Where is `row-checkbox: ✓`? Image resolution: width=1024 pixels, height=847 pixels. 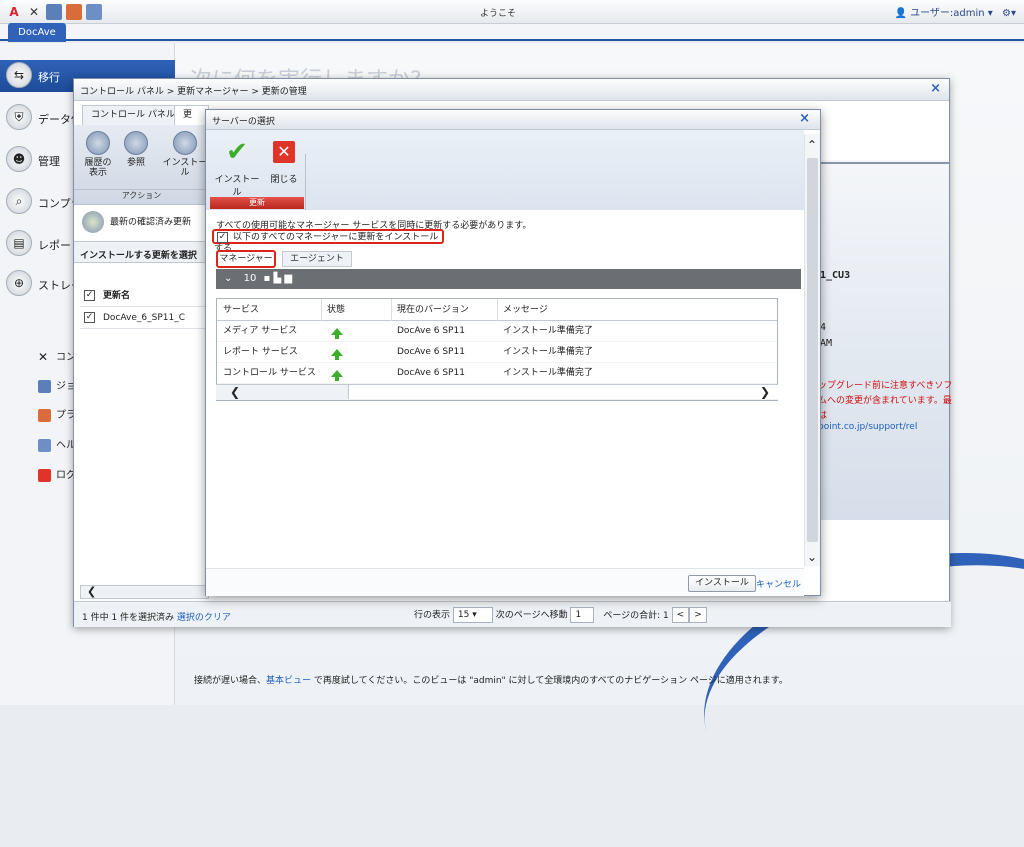
row-checkbox: ✓ is located at coordinates (89, 317).